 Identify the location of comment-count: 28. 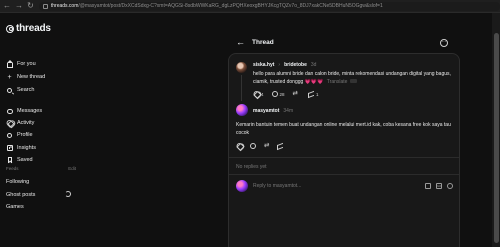
(282, 94).